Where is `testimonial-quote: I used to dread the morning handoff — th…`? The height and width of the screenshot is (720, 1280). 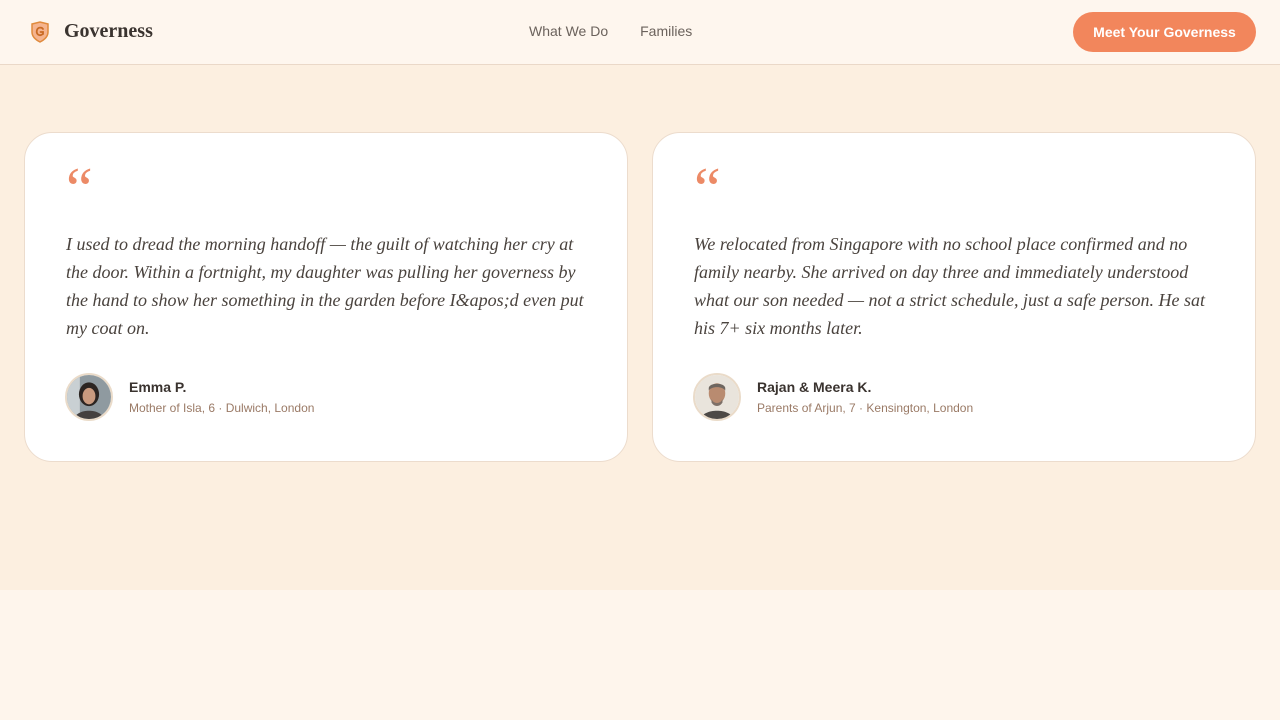 testimonial-quote: I used to dread the morning handoff — th… is located at coordinates (325, 286).